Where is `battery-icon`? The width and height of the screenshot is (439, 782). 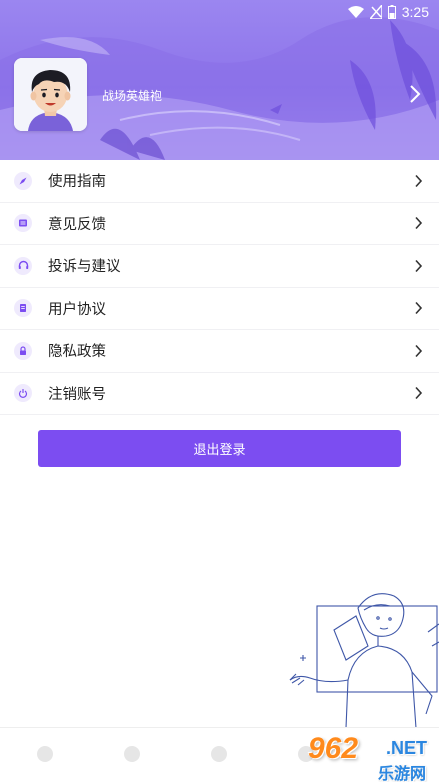
battery-icon is located at coordinates (391, 12).